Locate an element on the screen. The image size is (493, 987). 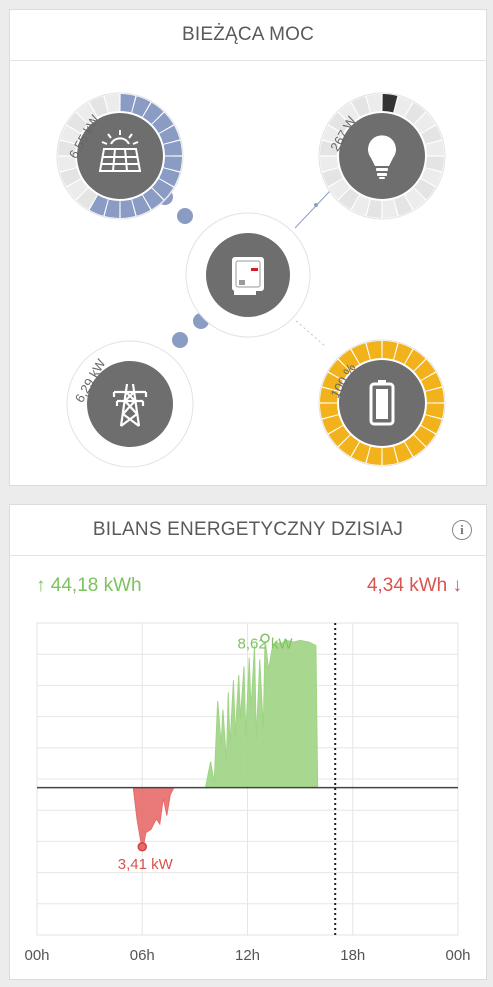
x-tick-label: 06h is located at coordinates (142, 955).